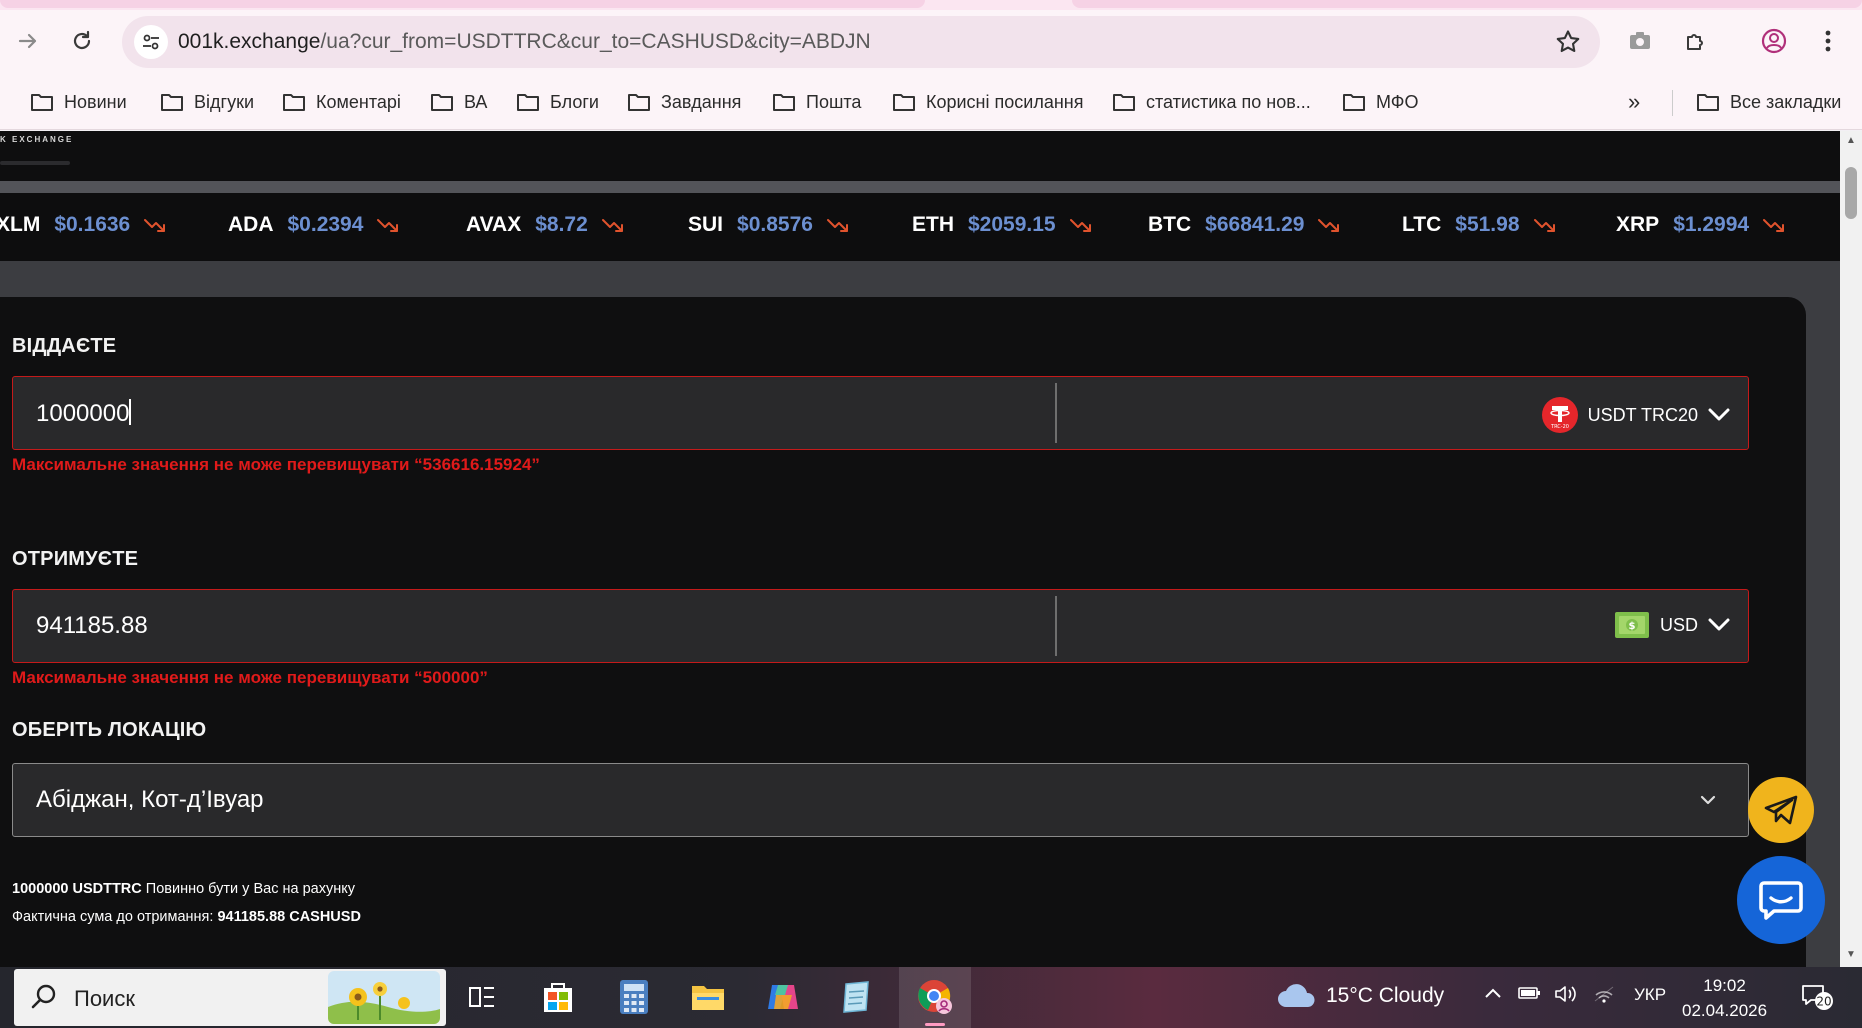 The image size is (1862, 1028). Describe the element at coordinates (1817, 997) in the screenshot. I see `notification-center-icon: 20` at that location.